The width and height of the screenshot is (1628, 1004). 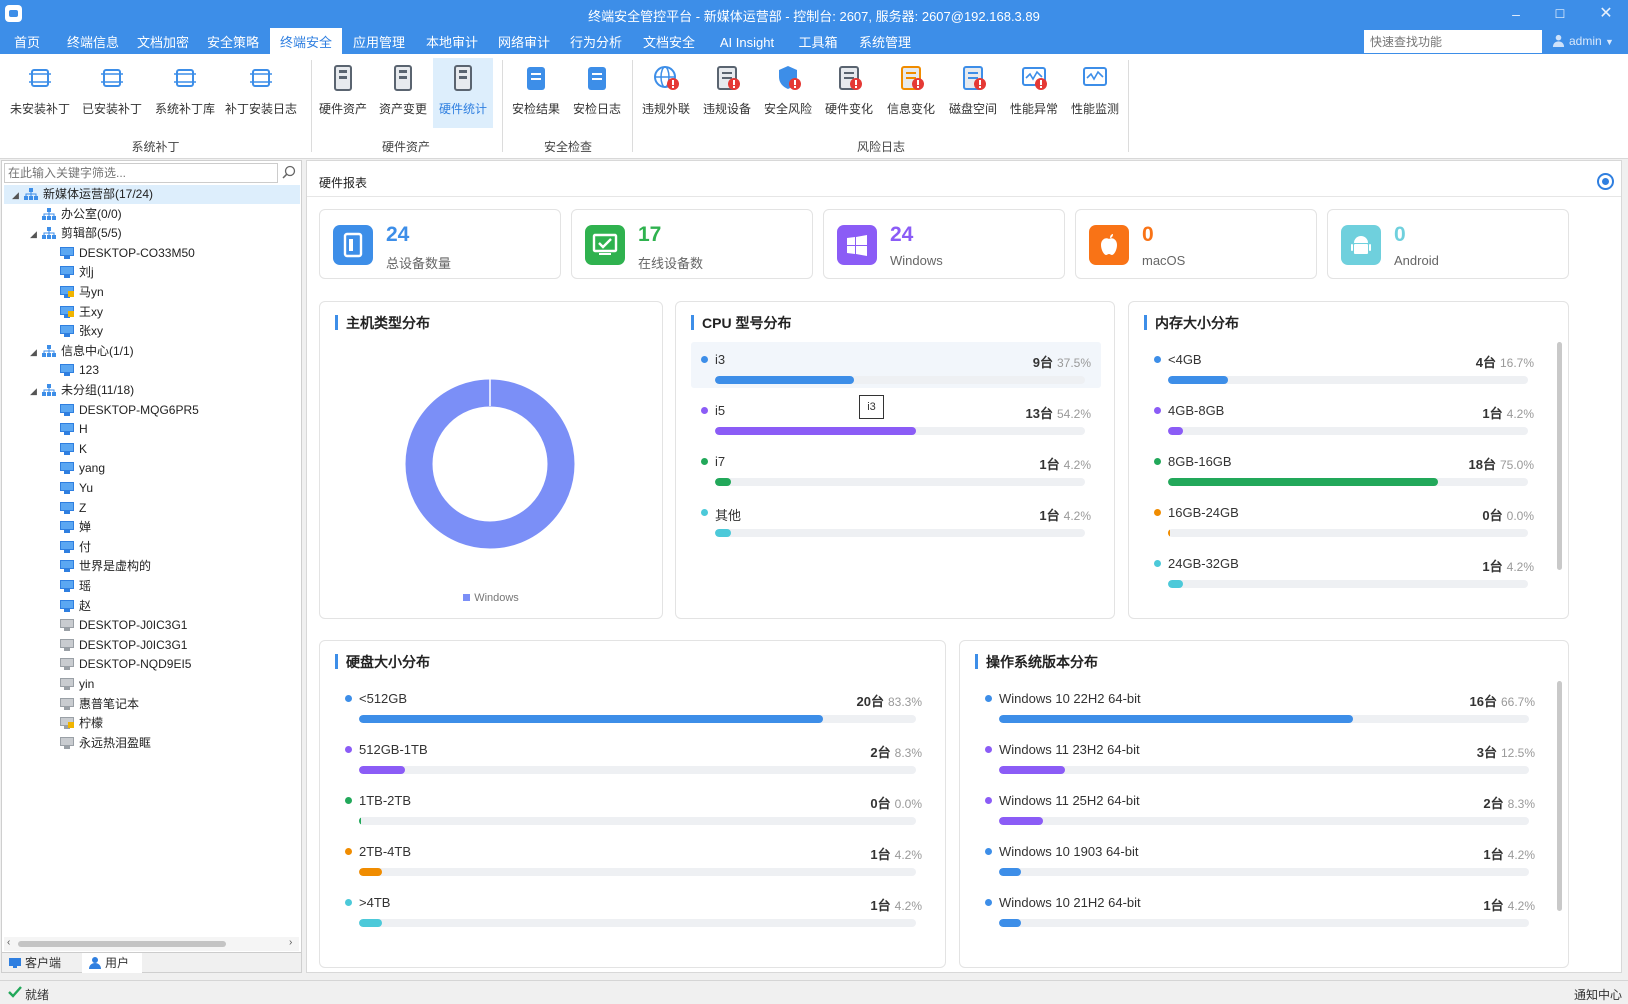 I want to click on search-icon, so click(x=289, y=173).